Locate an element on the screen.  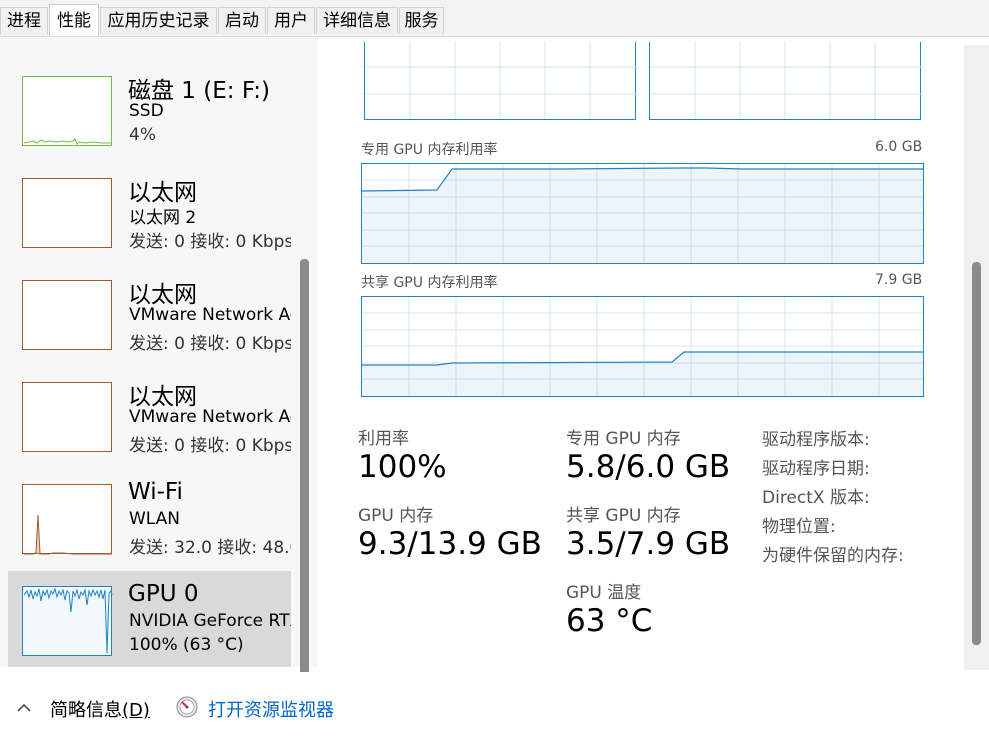
tab-bar: 进程 性能 应用历史记录 启动 用户 详细信息 服务 is located at coordinates (494, 18).